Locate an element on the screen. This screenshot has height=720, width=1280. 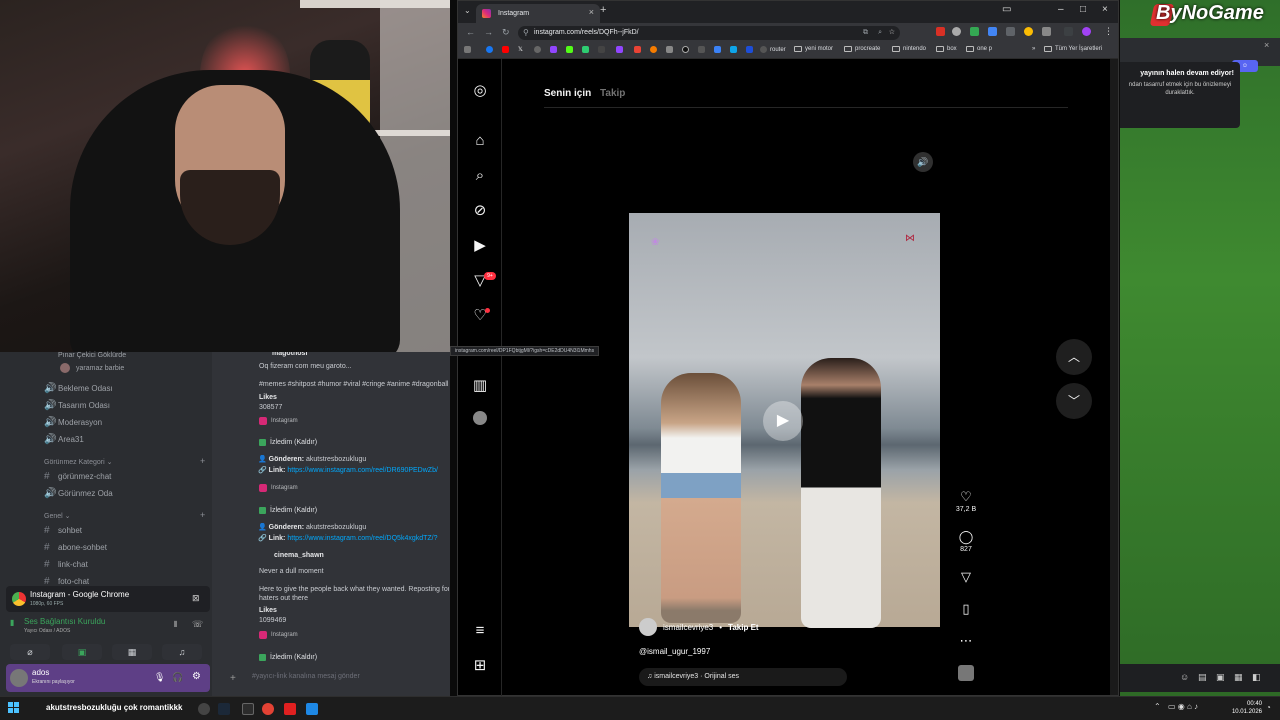
tab-search-icon: ⌄ is located at coordinates (467, 10).